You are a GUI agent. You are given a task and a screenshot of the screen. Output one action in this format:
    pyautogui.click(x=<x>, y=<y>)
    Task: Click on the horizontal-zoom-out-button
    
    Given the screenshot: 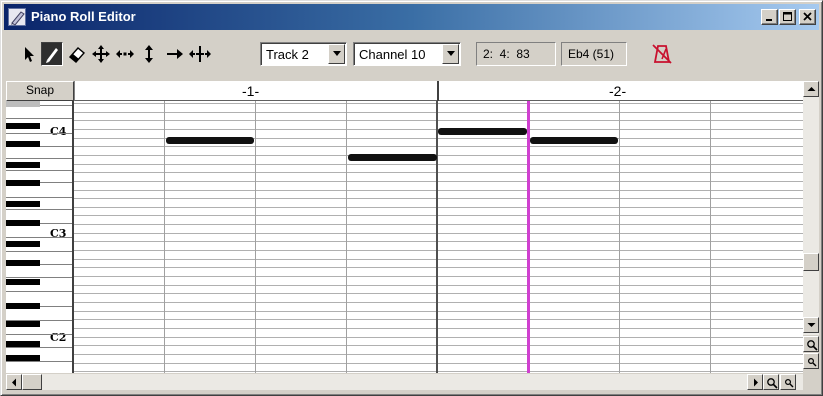 What is the action you would take?
    pyautogui.click(x=788, y=382)
    